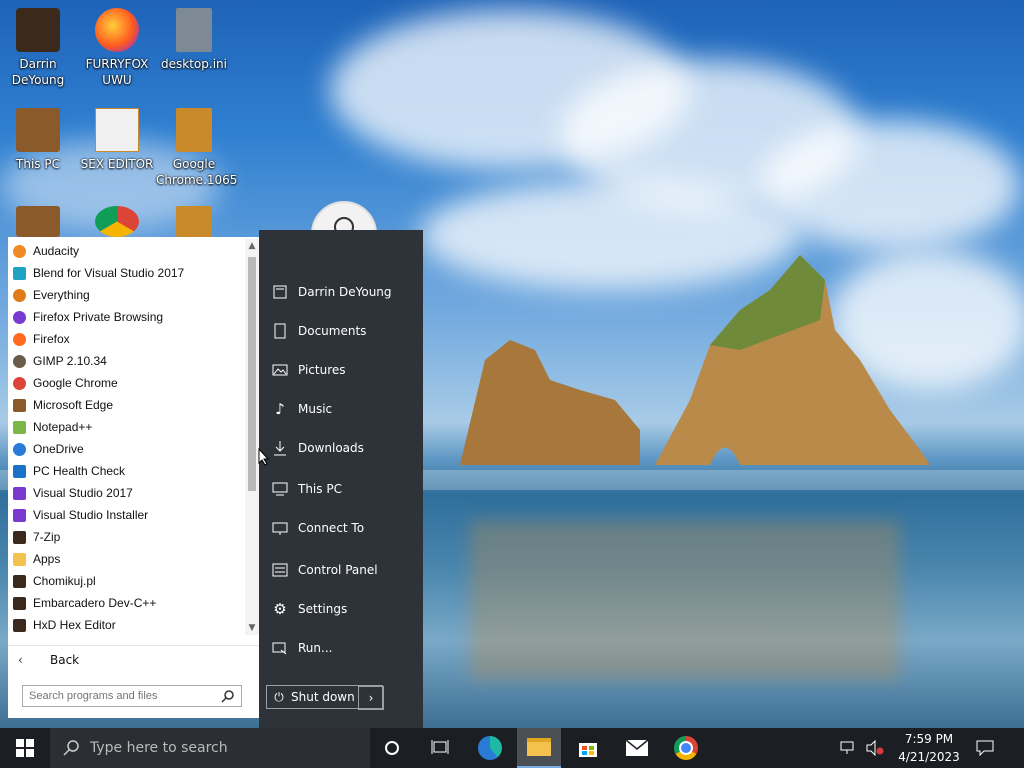 This screenshot has height=768, width=1024. I want to click on taskbar-store, so click(588, 748).